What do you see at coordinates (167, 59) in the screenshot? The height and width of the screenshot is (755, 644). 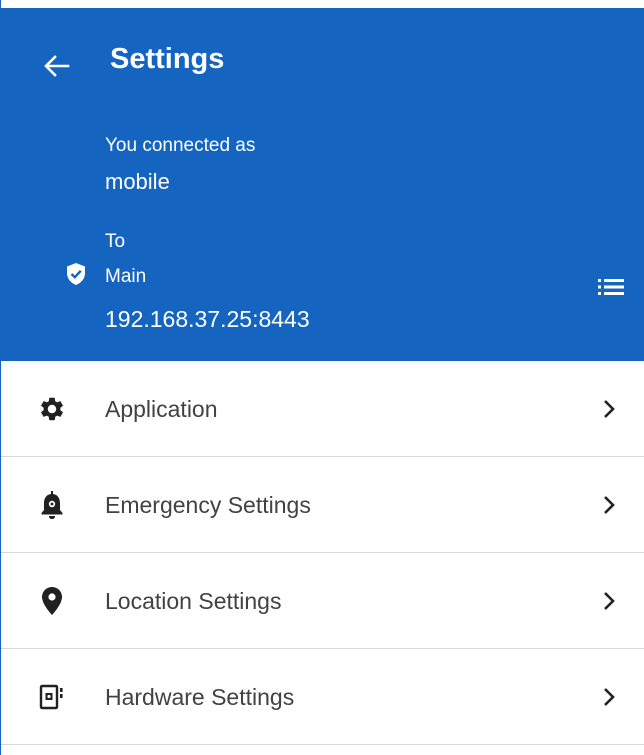 I see `page-title: Settings` at bounding box center [167, 59].